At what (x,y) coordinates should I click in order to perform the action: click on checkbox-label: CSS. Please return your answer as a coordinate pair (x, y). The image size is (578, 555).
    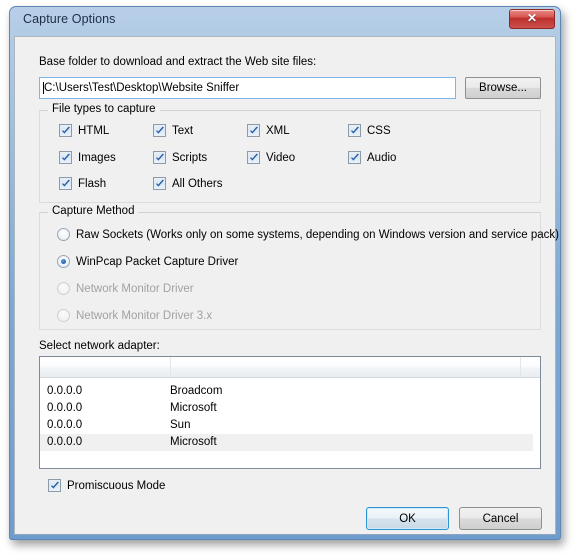
    Looking at the image, I should click on (379, 130).